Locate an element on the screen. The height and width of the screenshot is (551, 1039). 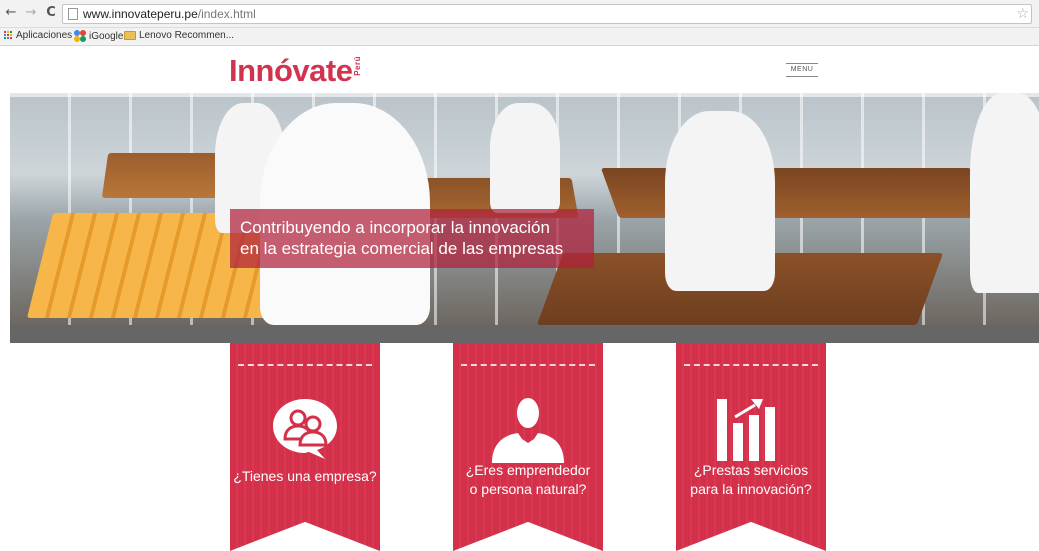
url-text: www.innovateperu.pe/index.html is located at coordinates (169, 14).